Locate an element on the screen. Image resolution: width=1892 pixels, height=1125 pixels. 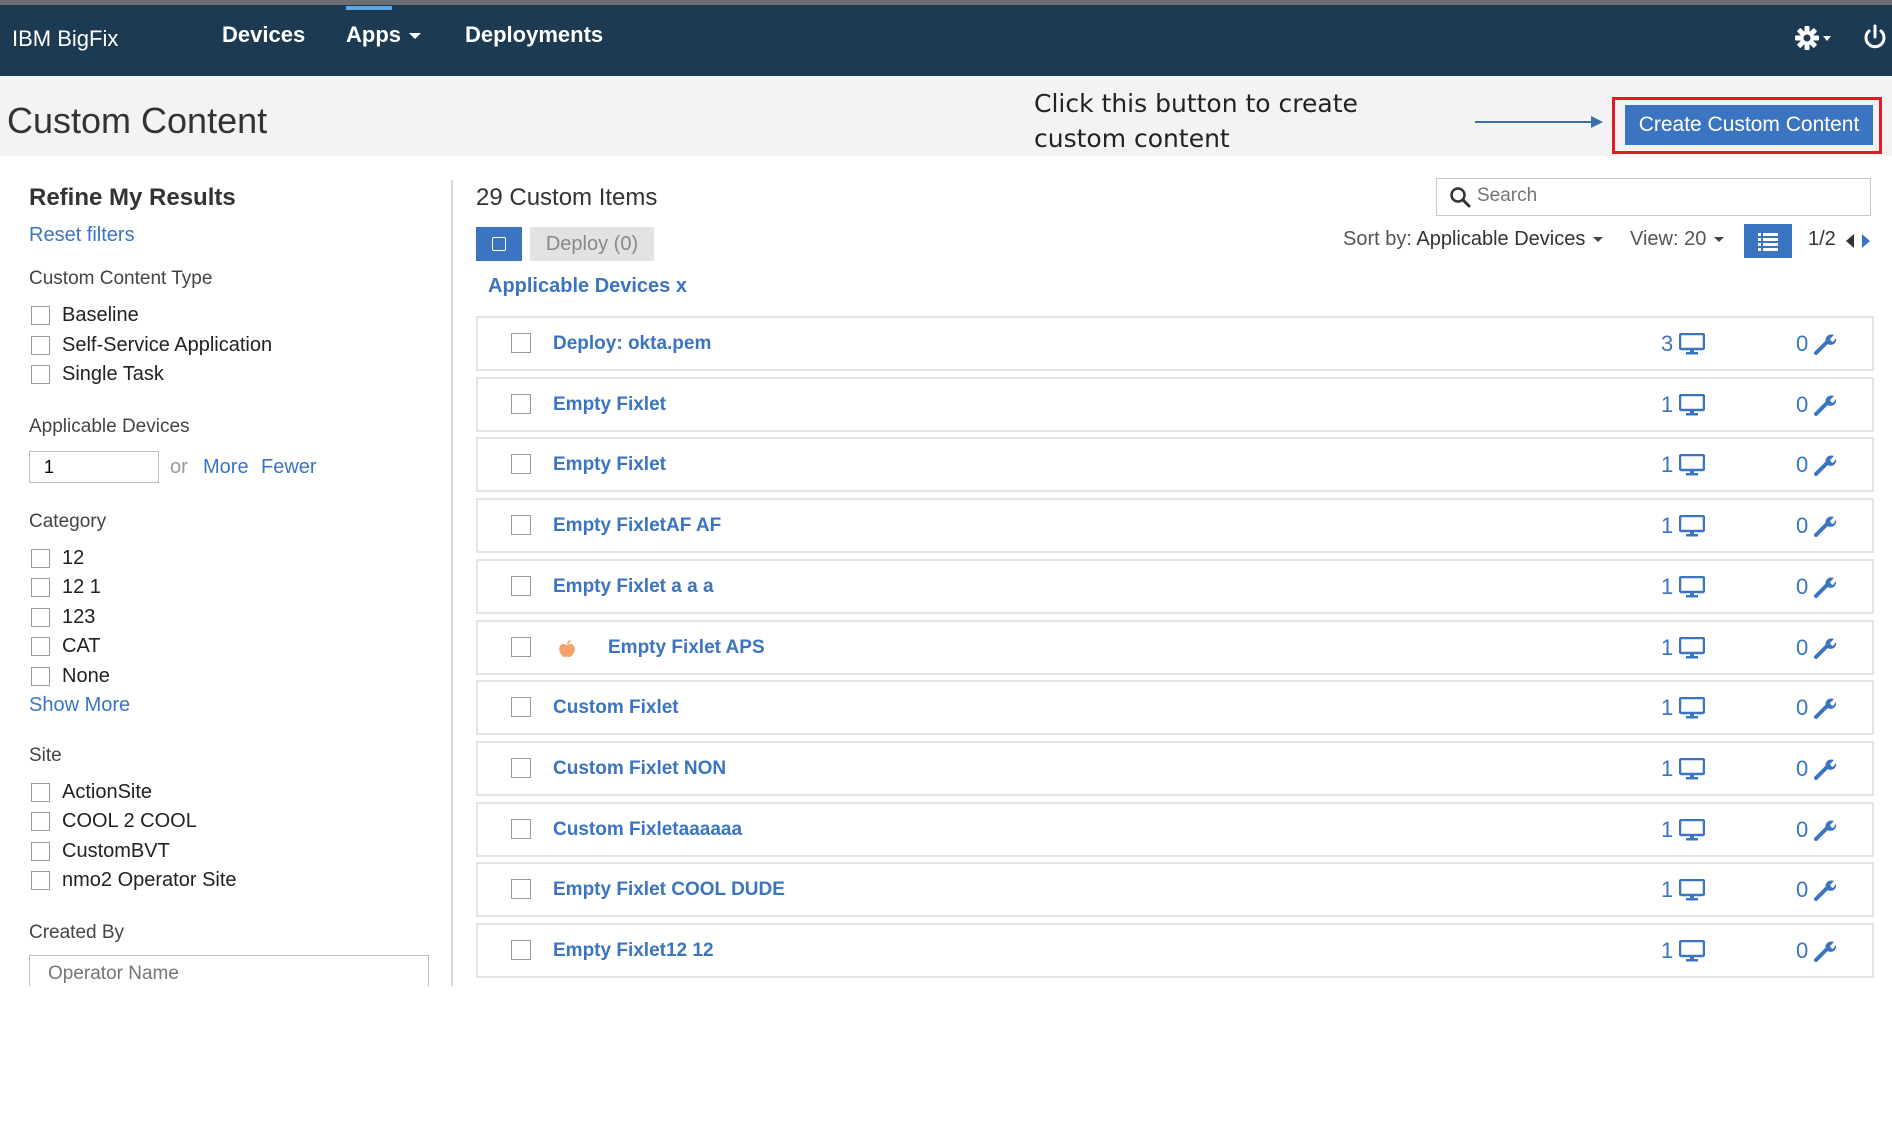
show-more-link: Show More is located at coordinates (79, 705).